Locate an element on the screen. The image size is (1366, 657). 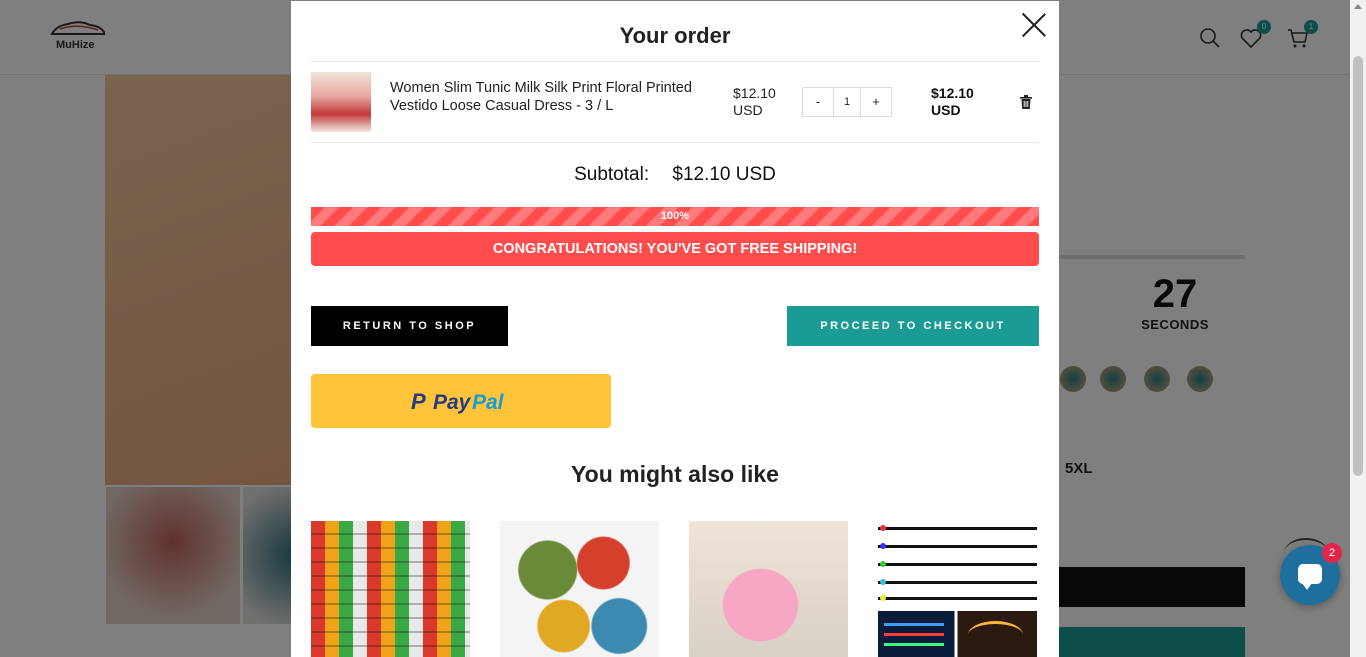
page-scrollbar is located at coordinates (1358, 328).